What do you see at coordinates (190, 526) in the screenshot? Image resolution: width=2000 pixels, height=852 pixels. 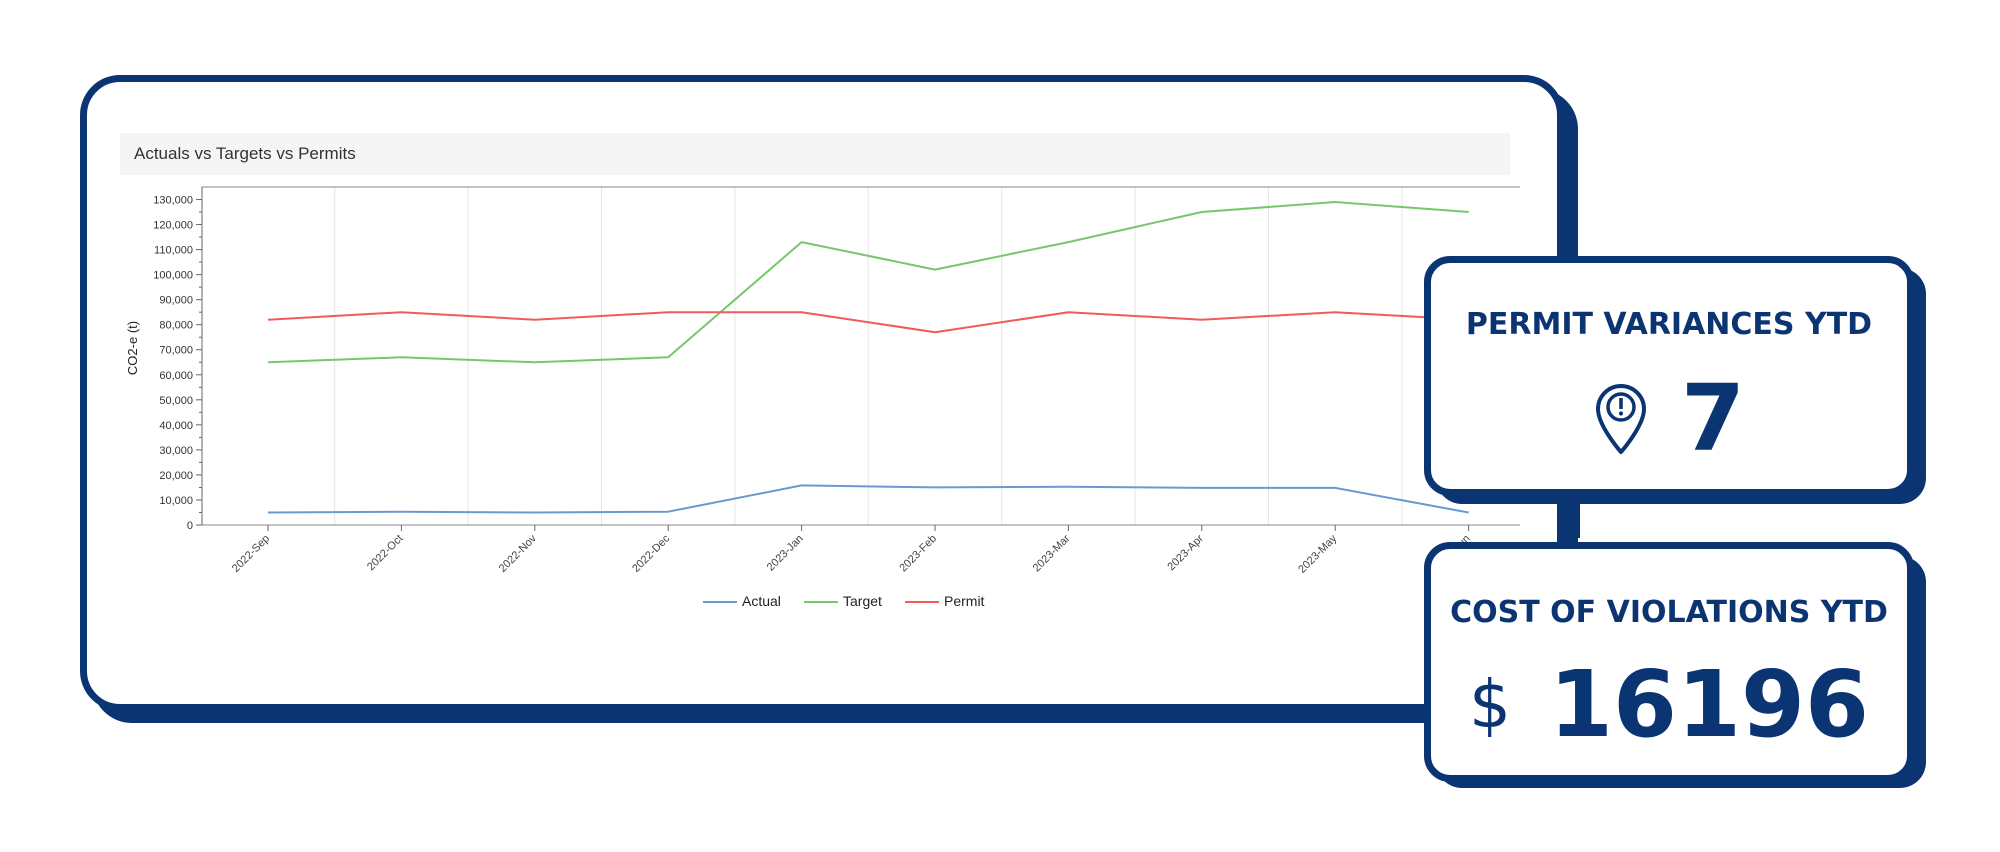 I see `y-tick-label: 0` at bounding box center [190, 526].